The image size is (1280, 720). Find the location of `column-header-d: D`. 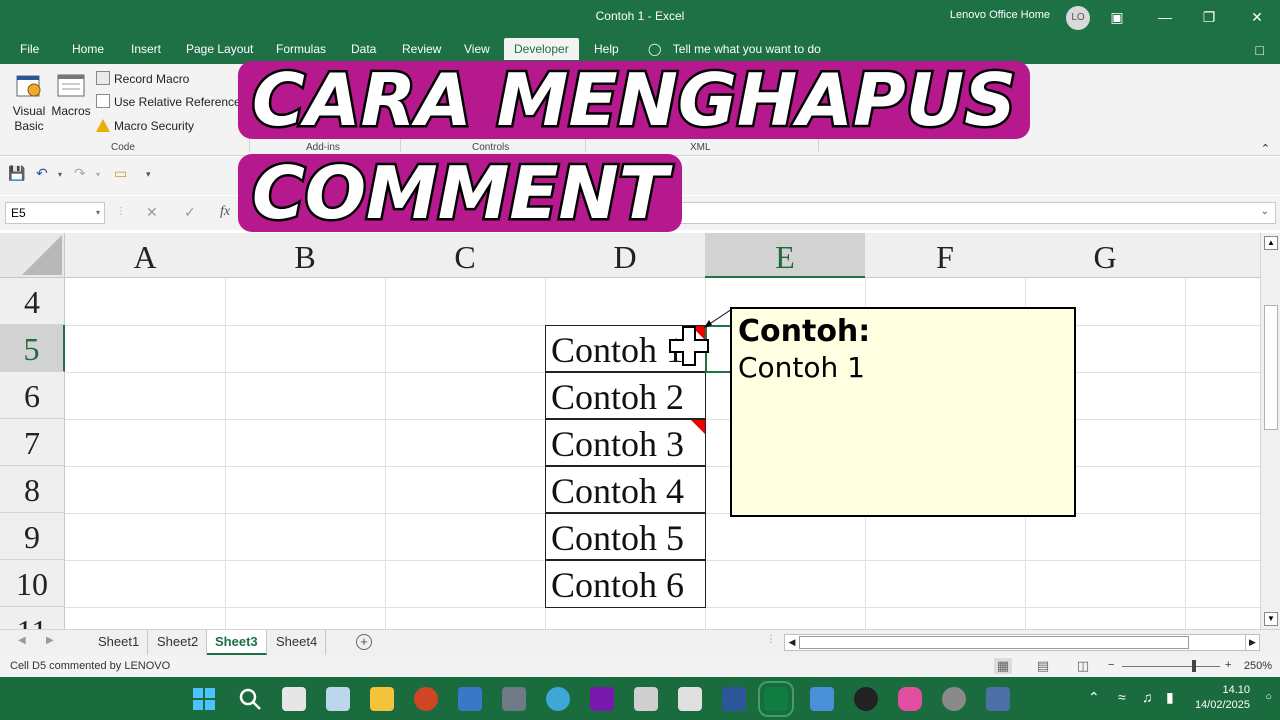

column-header-d: D is located at coordinates (625, 255).